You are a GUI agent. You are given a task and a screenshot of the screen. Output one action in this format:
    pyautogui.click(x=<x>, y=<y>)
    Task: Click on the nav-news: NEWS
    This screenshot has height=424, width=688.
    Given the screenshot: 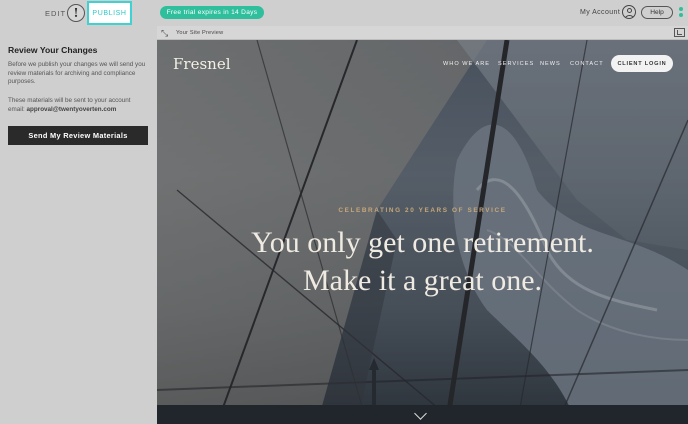 What is the action you would take?
    pyautogui.click(x=550, y=64)
    